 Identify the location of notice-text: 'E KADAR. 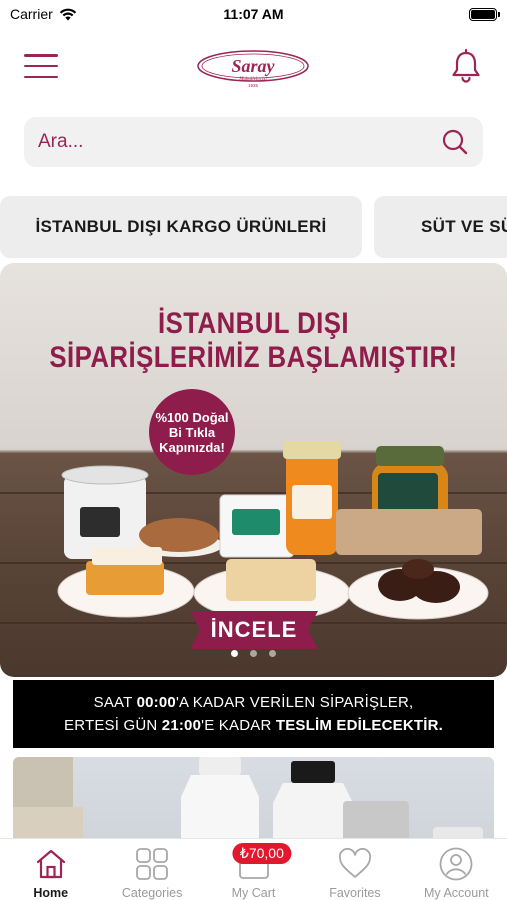
(238, 725).